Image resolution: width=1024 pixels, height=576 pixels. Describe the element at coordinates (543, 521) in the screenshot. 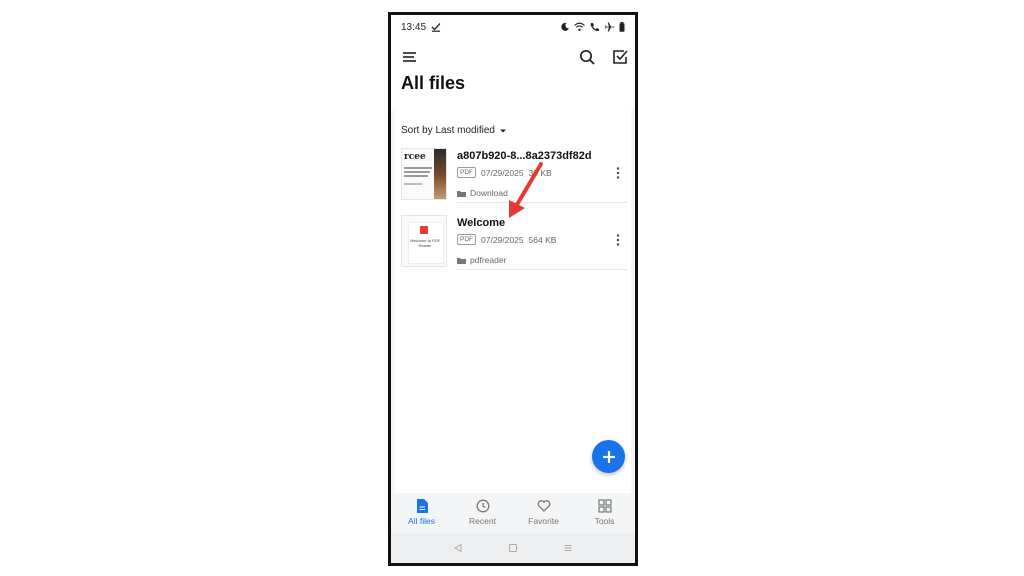

I see `nav-label: Favorite` at that location.